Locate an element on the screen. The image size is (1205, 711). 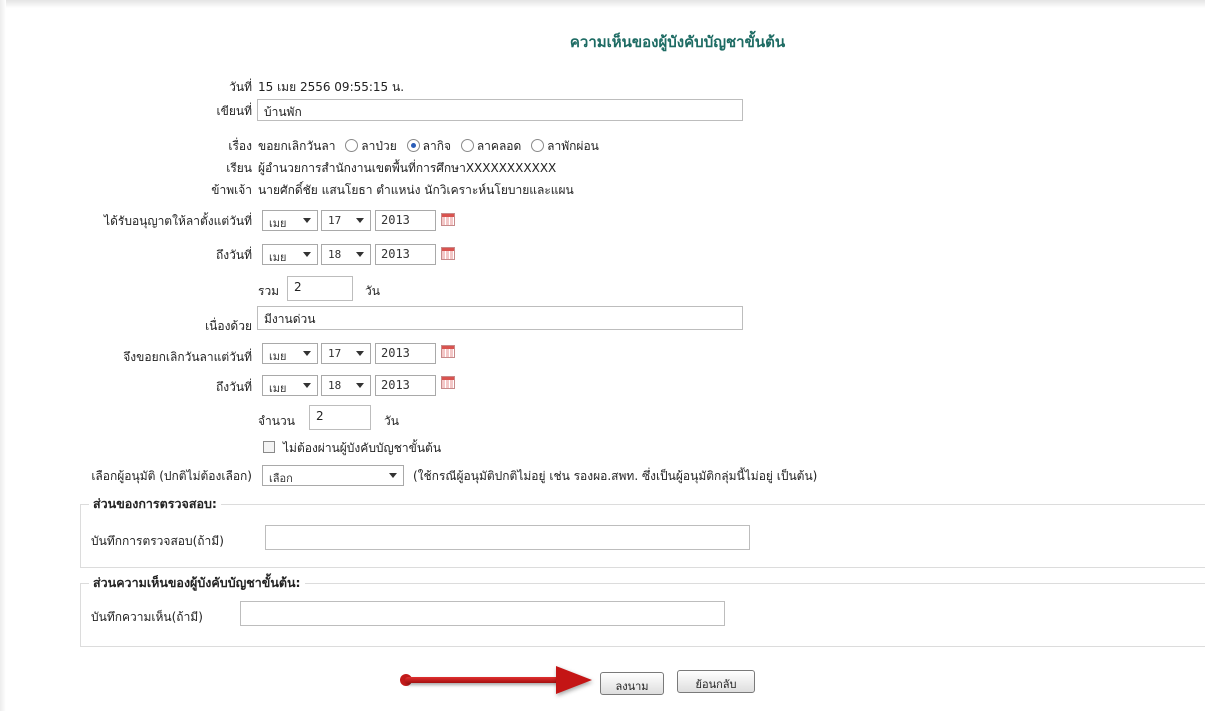
cancel-to-month-value: เมย is located at coordinates (278, 388).